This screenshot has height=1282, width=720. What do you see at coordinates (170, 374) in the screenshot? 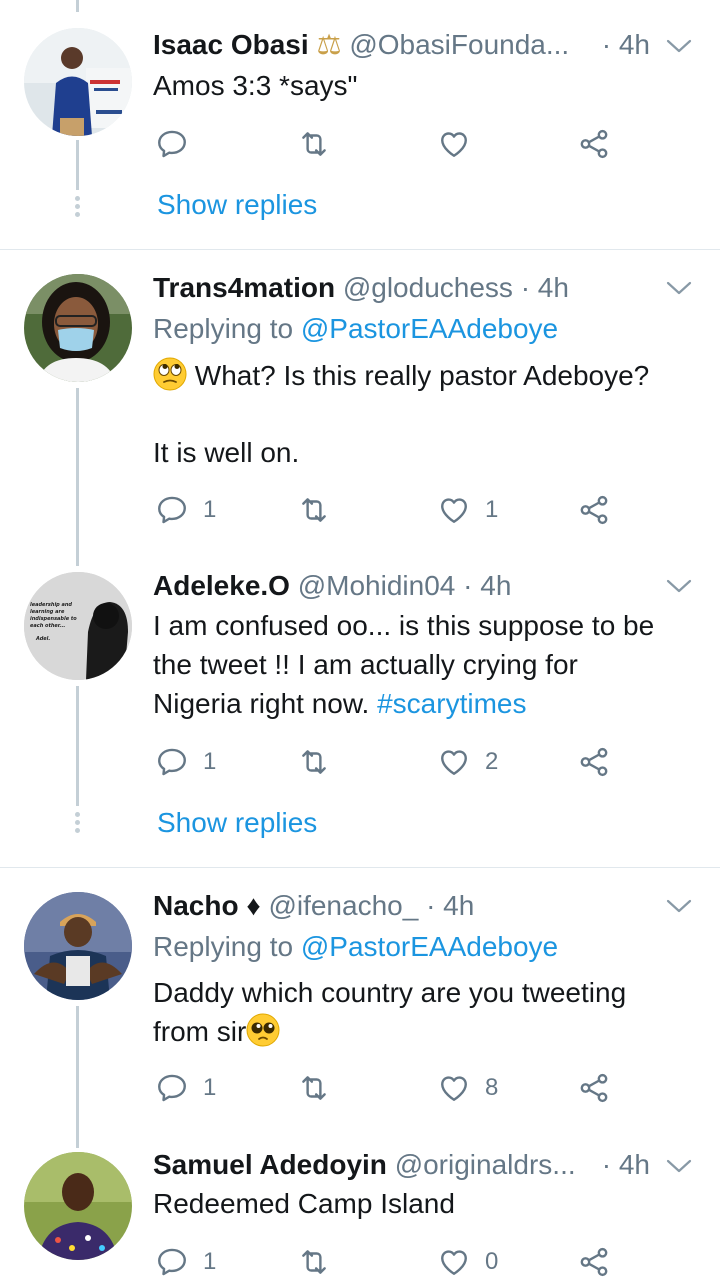
I see `eye-roll-emoji` at bounding box center [170, 374].